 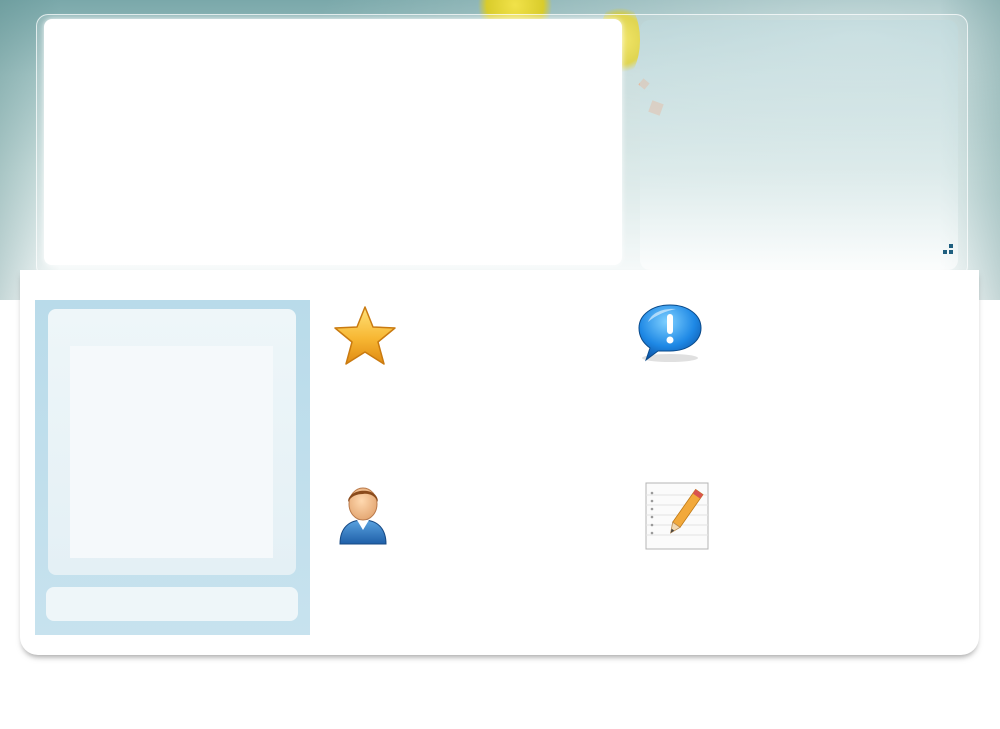 What do you see at coordinates (155, 329) in the screenshot?
I see `sidebar-card-heading` at bounding box center [155, 329].